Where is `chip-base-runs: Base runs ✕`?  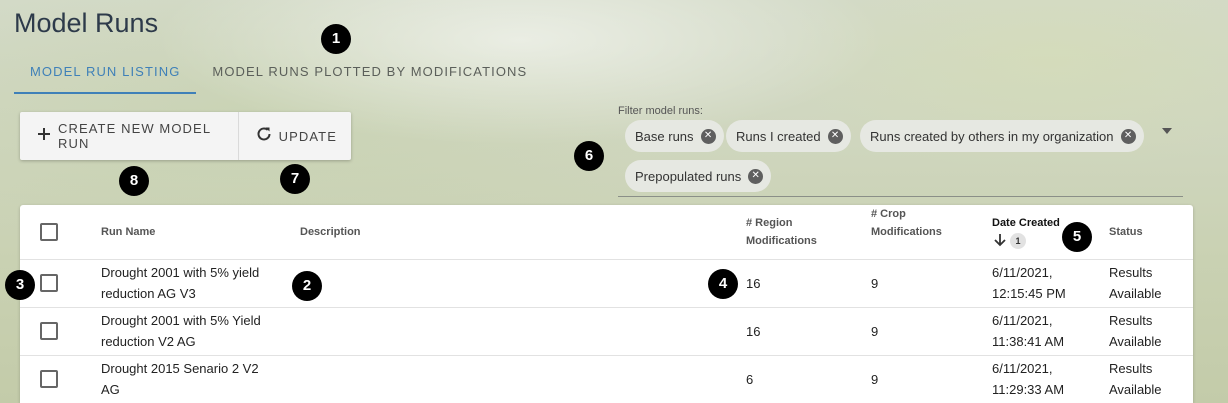 chip-base-runs: Base runs ✕ is located at coordinates (674, 136).